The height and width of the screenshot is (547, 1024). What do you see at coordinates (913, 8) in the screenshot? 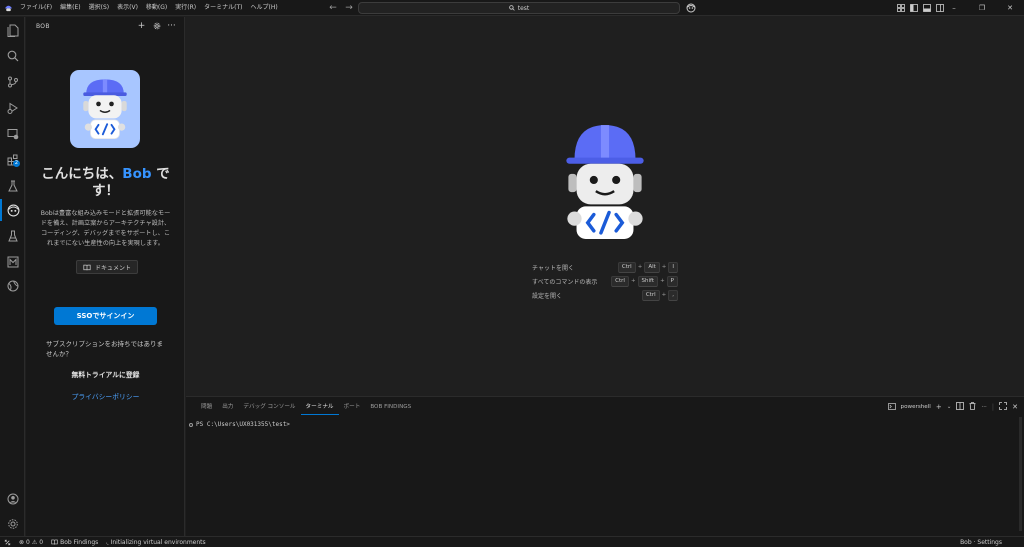
I see `toggle-primary-sidebar-icon` at bounding box center [913, 8].